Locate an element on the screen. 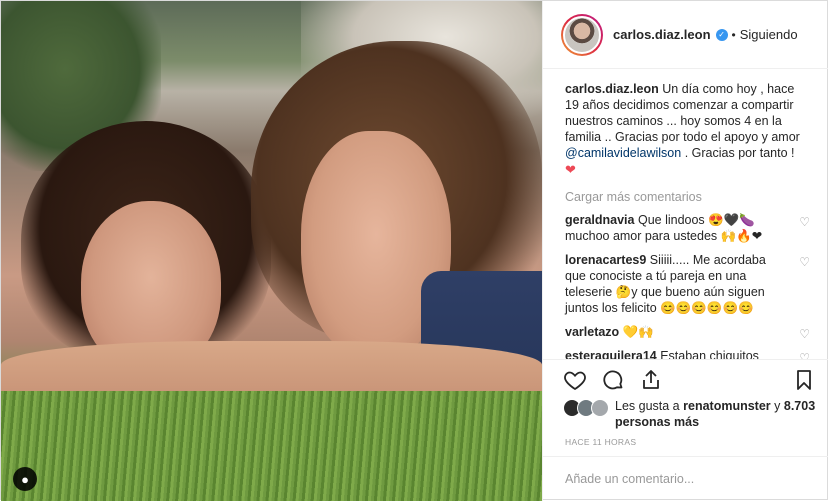 The height and width of the screenshot is (501, 828). bookmark-icon is located at coordinates (804, 380).